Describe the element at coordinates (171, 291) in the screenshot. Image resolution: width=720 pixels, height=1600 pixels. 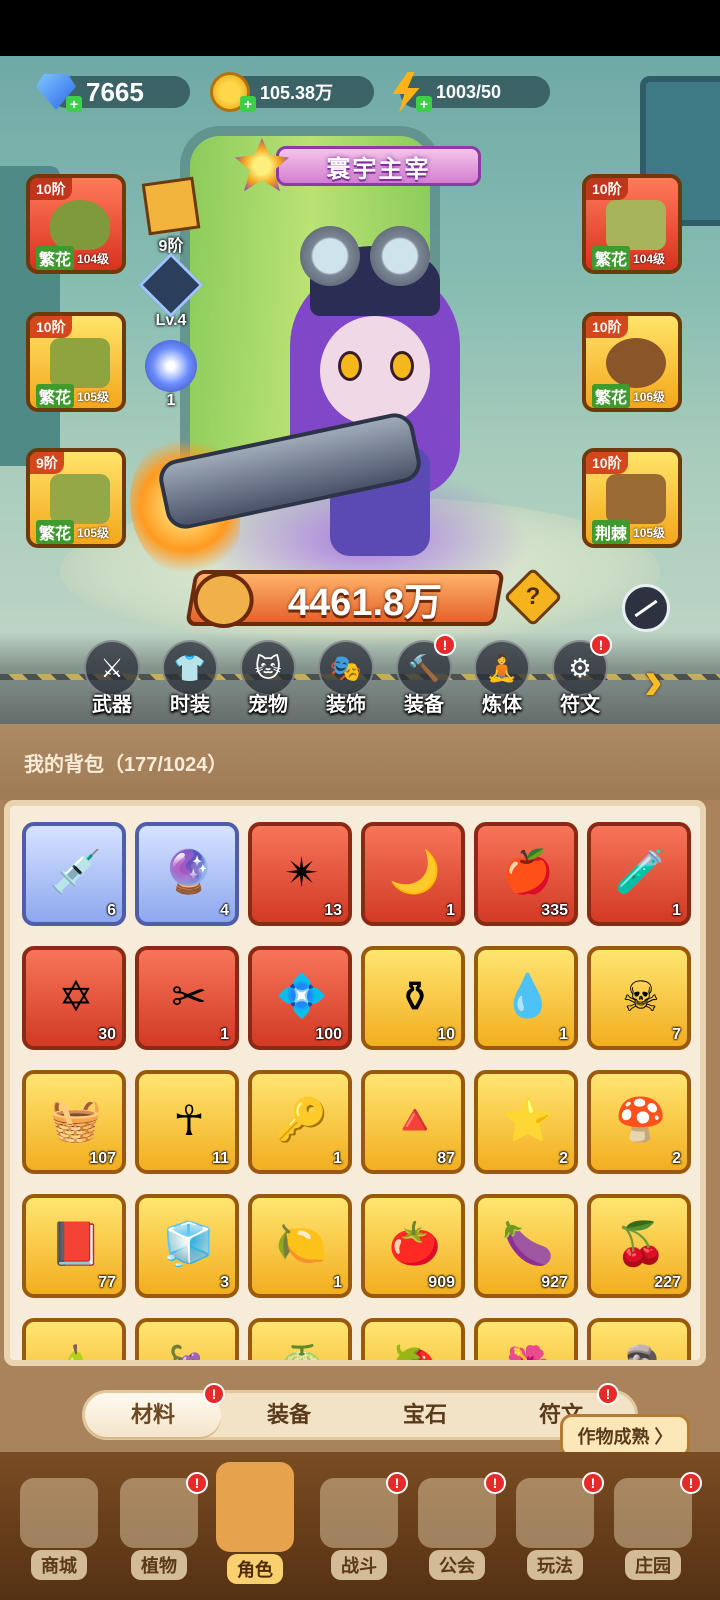
I see `level-item: Lv.4` at that location.